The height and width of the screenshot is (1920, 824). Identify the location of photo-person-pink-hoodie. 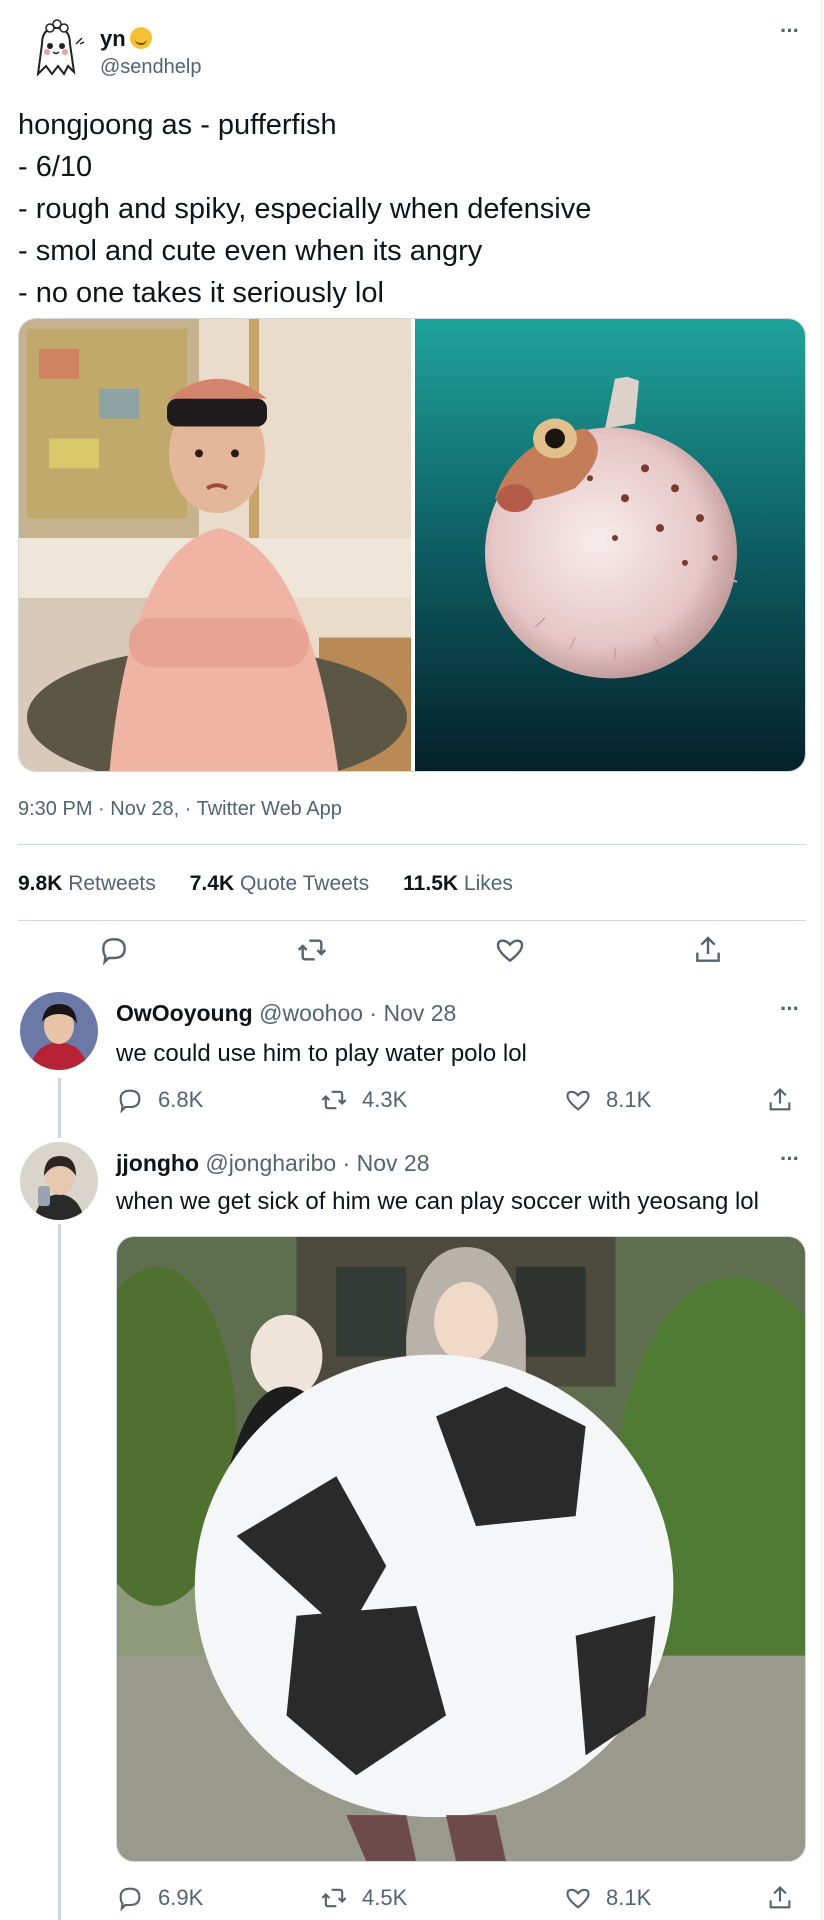
(215, 545).